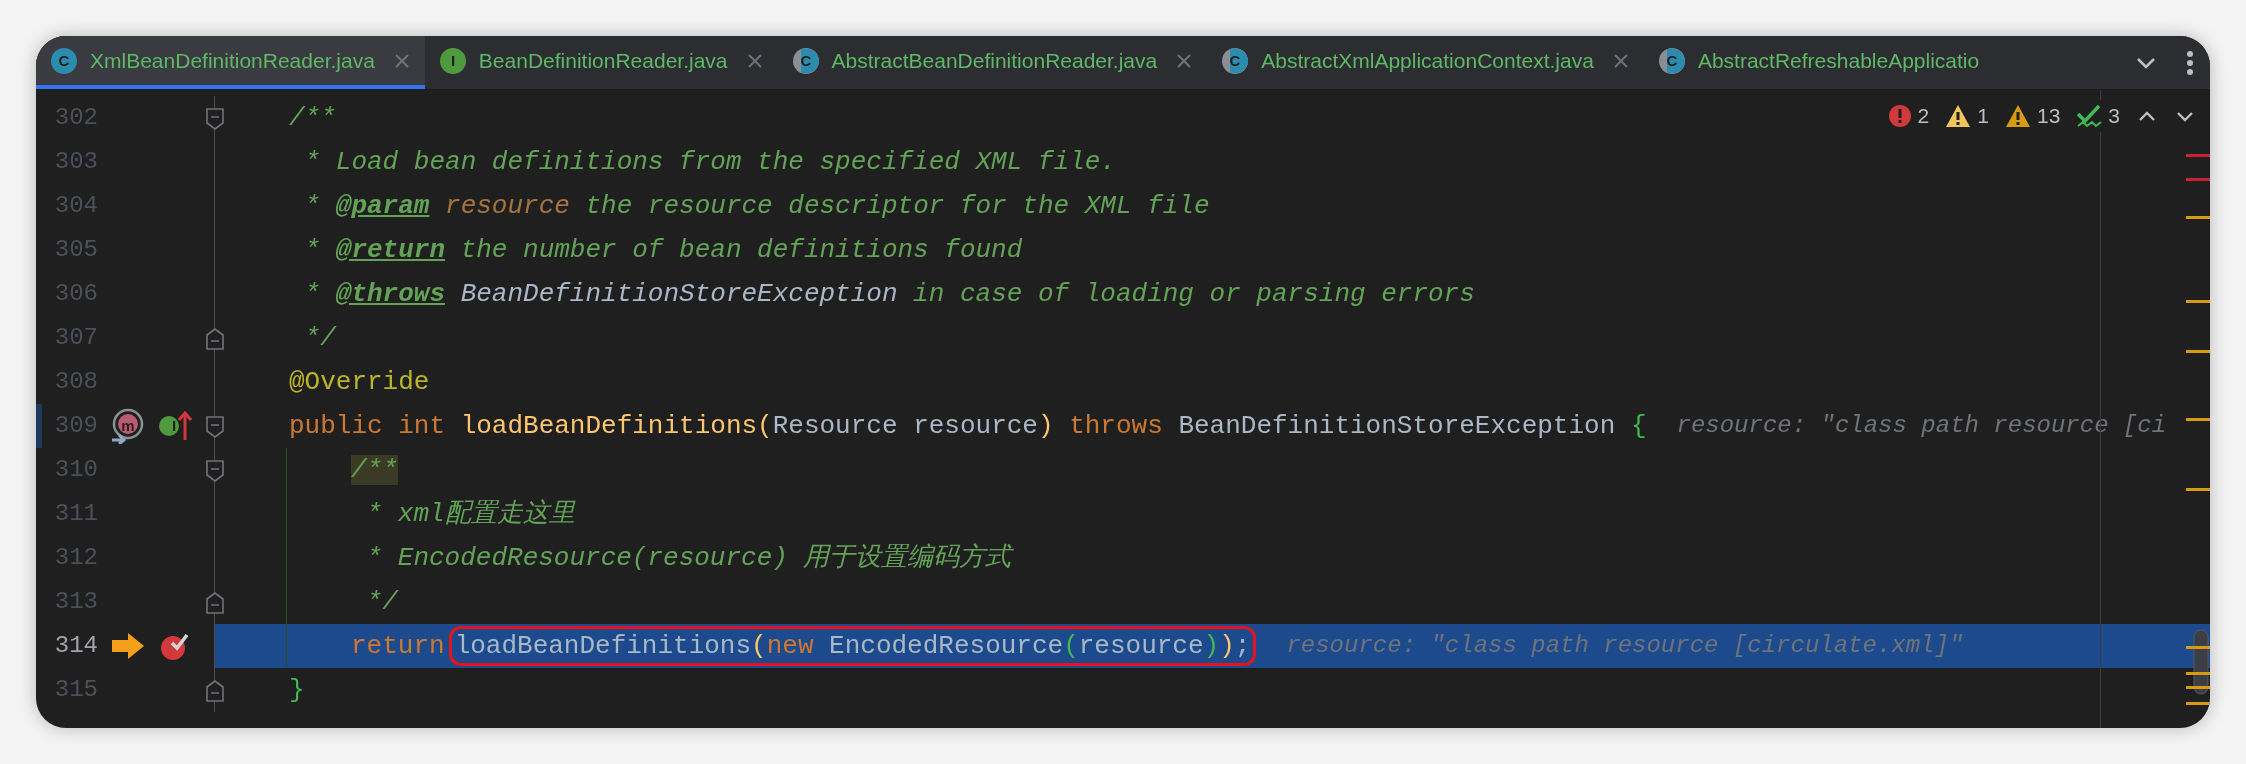  What do you see at coordinates (75, 426) in the screenshot?
I see `line-number: 309` at bounding box center [75, 426].